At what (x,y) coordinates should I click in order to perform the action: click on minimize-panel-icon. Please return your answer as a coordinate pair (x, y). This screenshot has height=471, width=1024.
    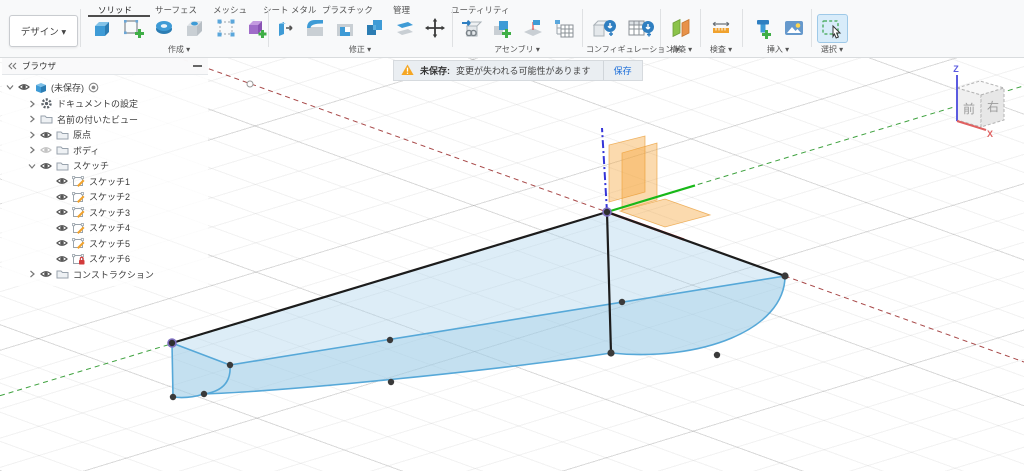
    Looking at the image, I should click on (197, 66).